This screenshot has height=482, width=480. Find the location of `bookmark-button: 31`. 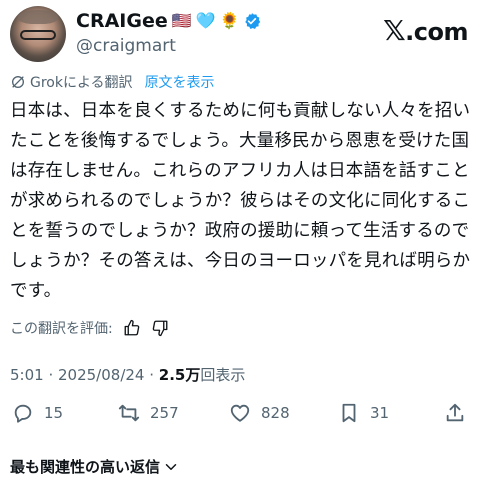

bookmark-button: 31 is located at coordinates (363, 413).